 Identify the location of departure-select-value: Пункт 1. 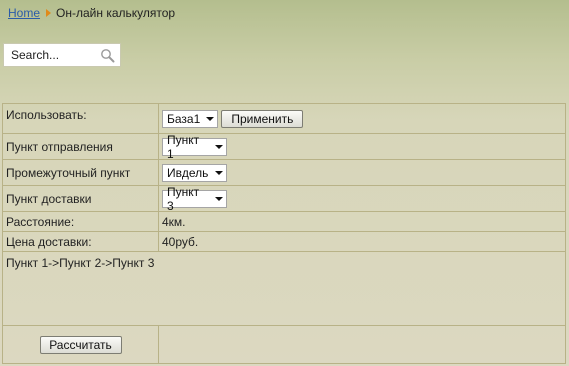
(183, 146).